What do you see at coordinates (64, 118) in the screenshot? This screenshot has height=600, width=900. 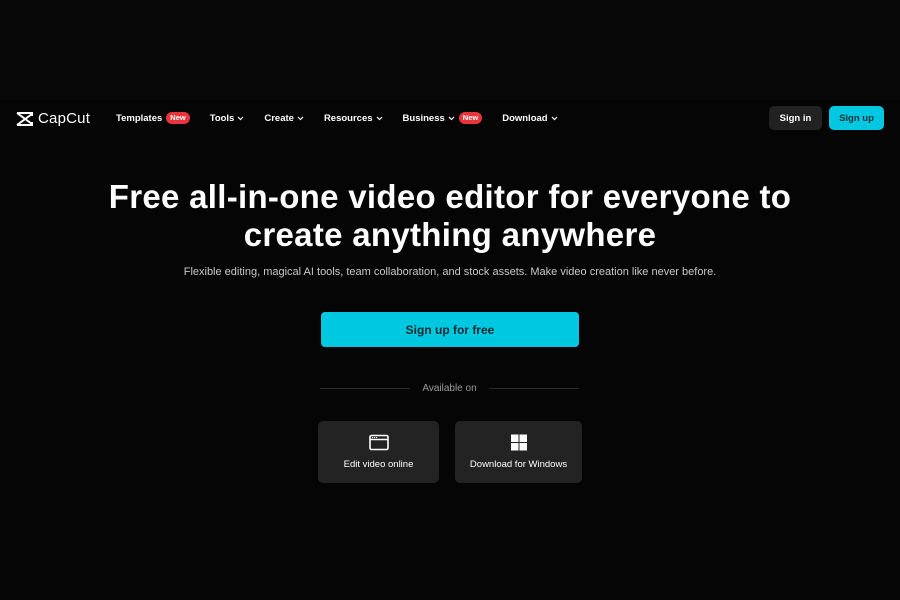 I see `brand-name: CapCut` at bounding box center [64, 118].